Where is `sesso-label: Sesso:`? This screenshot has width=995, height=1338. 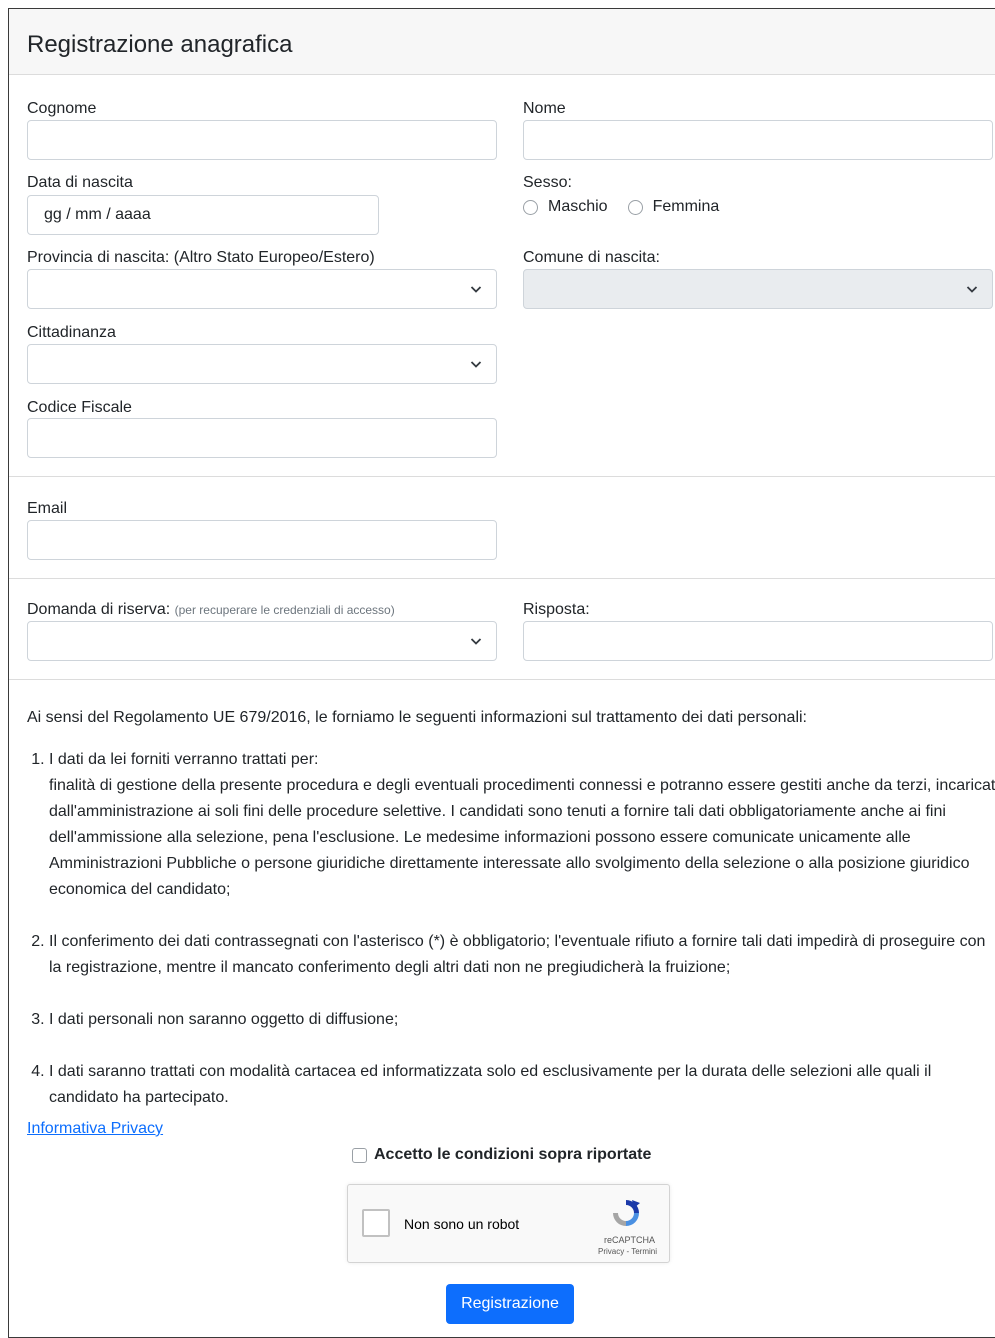 sesso-label: Sesso: is located at coordinates (547, 182).